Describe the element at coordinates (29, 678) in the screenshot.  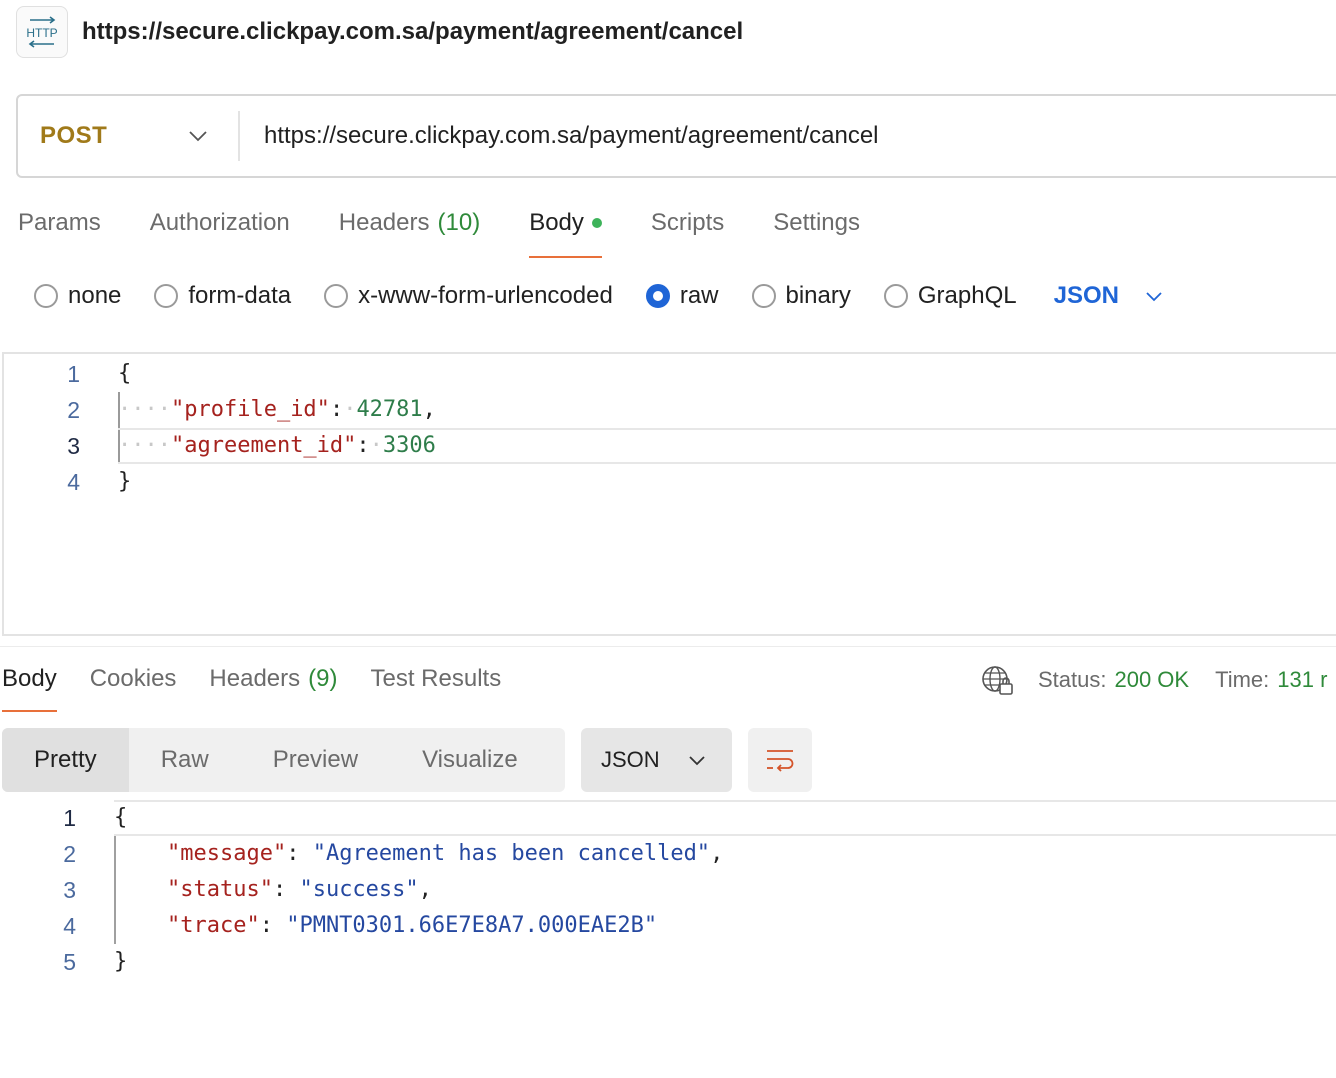
I see `tab-response-body-label: Body` at that location.